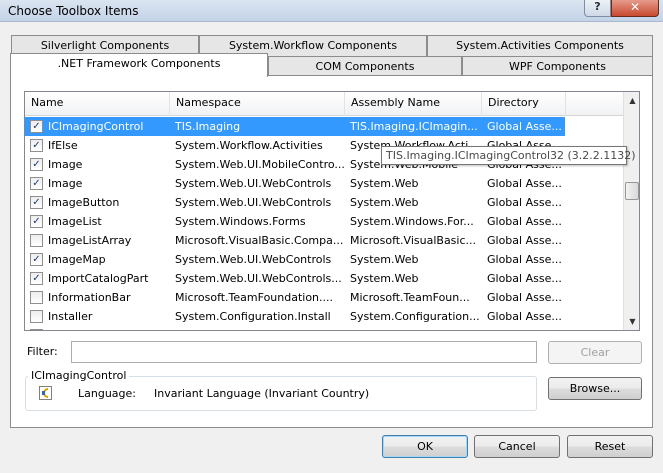 The image size is (663, 473). I want to click on tab-system-activities-components: System.Activities Components, so click(540, 45).